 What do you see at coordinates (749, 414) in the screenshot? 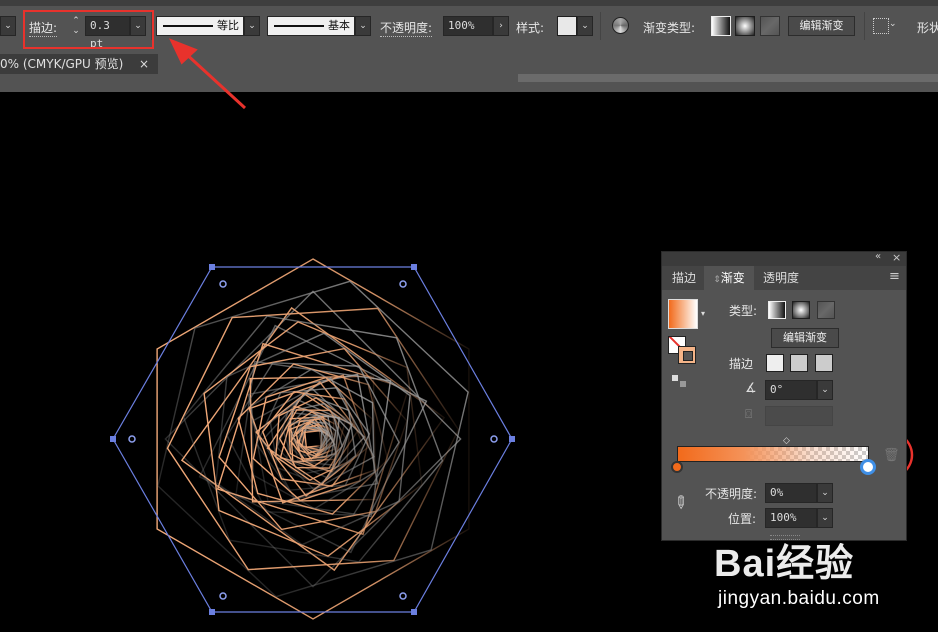
I see `aspect-ratio-icon: ⌼` at bounding box center [749, 414].